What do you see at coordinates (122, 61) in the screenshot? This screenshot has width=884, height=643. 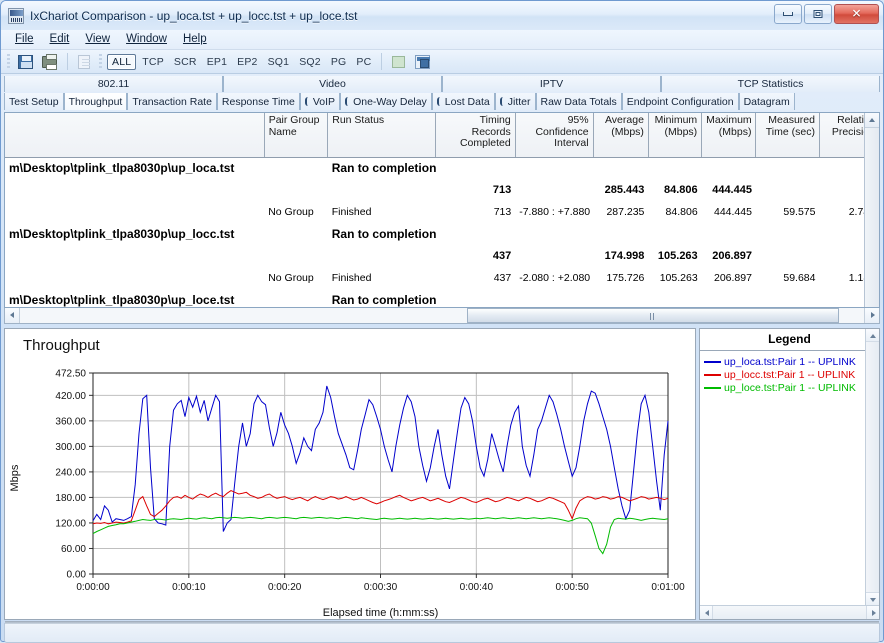 I see `filter-all-button: ALL` at bounding box center [122, 61].